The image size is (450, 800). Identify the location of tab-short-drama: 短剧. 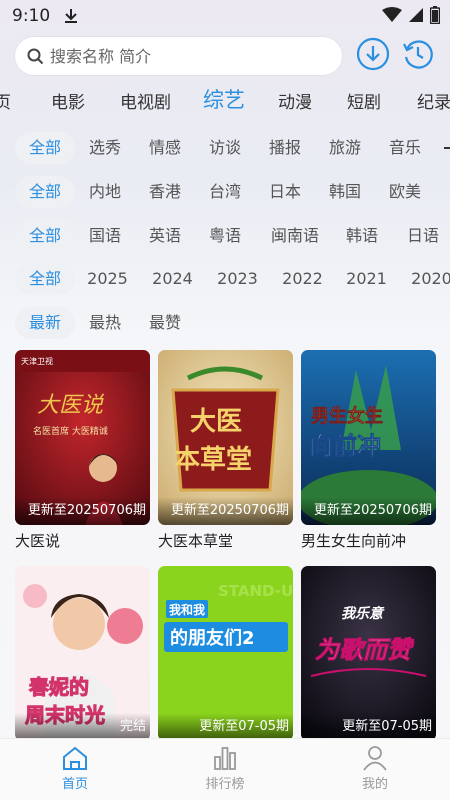
(364, 100).